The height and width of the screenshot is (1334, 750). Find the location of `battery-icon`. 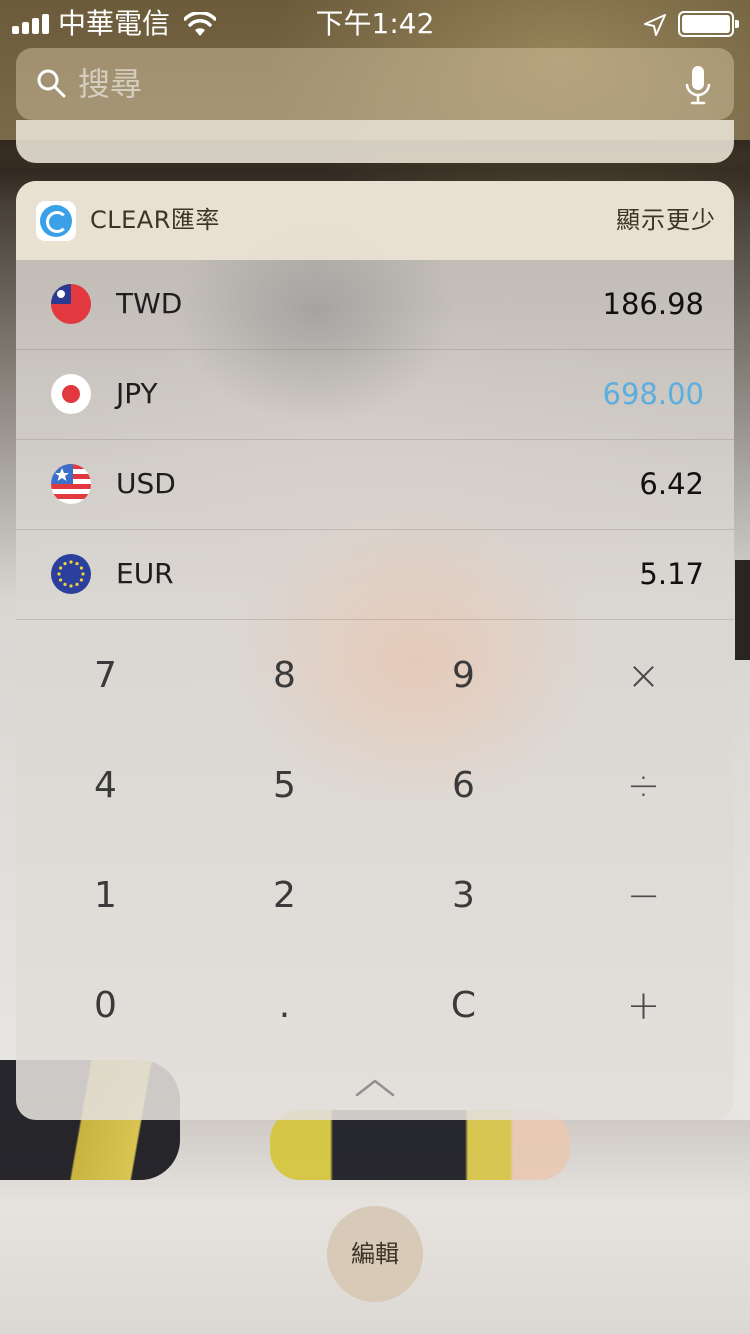

battery-icon is located at coordinates (708, 24).